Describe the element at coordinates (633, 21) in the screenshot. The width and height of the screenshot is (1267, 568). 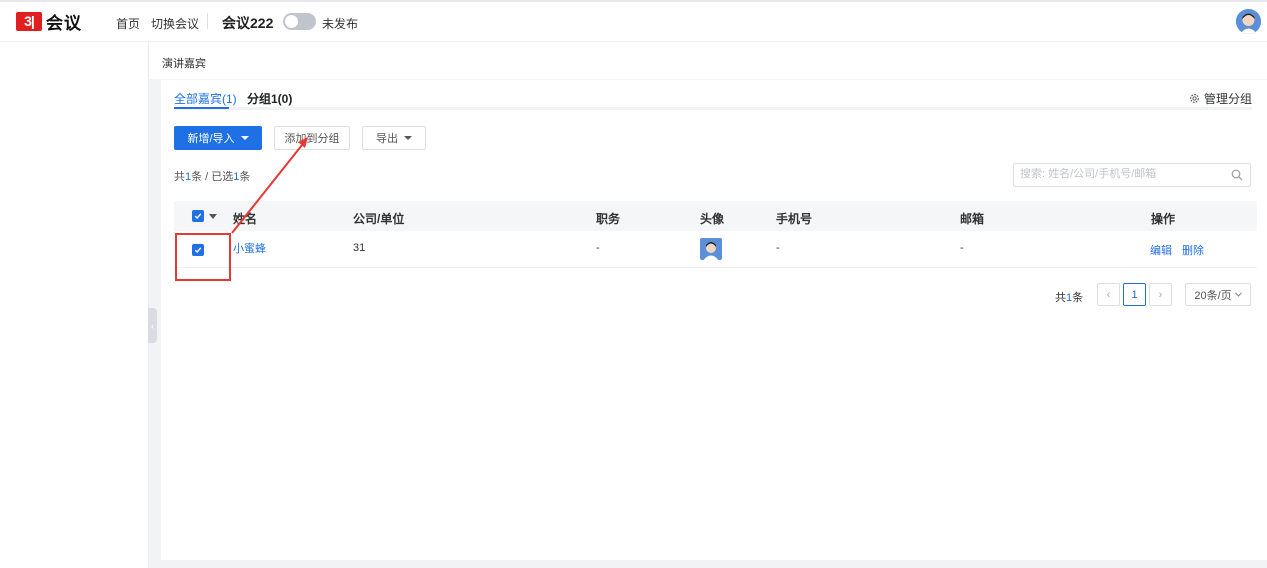
I see `top-bar: 3| 会议 首页 切换会议 会议222 未发布` at that location.